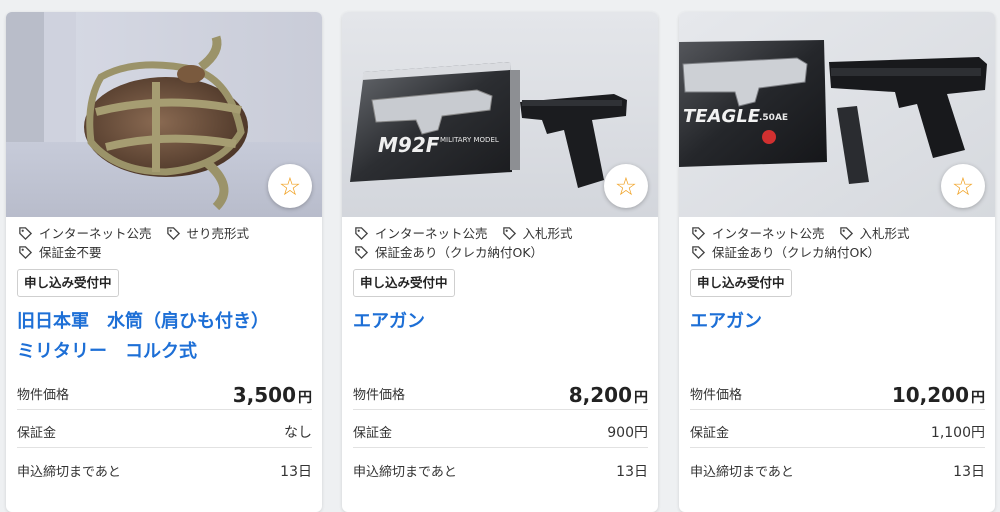 The width and height of the screenshot is (1000, 512). What do you see at coordinates (60, 252) in the screenshot?
I see `tag: 保証金不要` at bounding box center [60, 252].